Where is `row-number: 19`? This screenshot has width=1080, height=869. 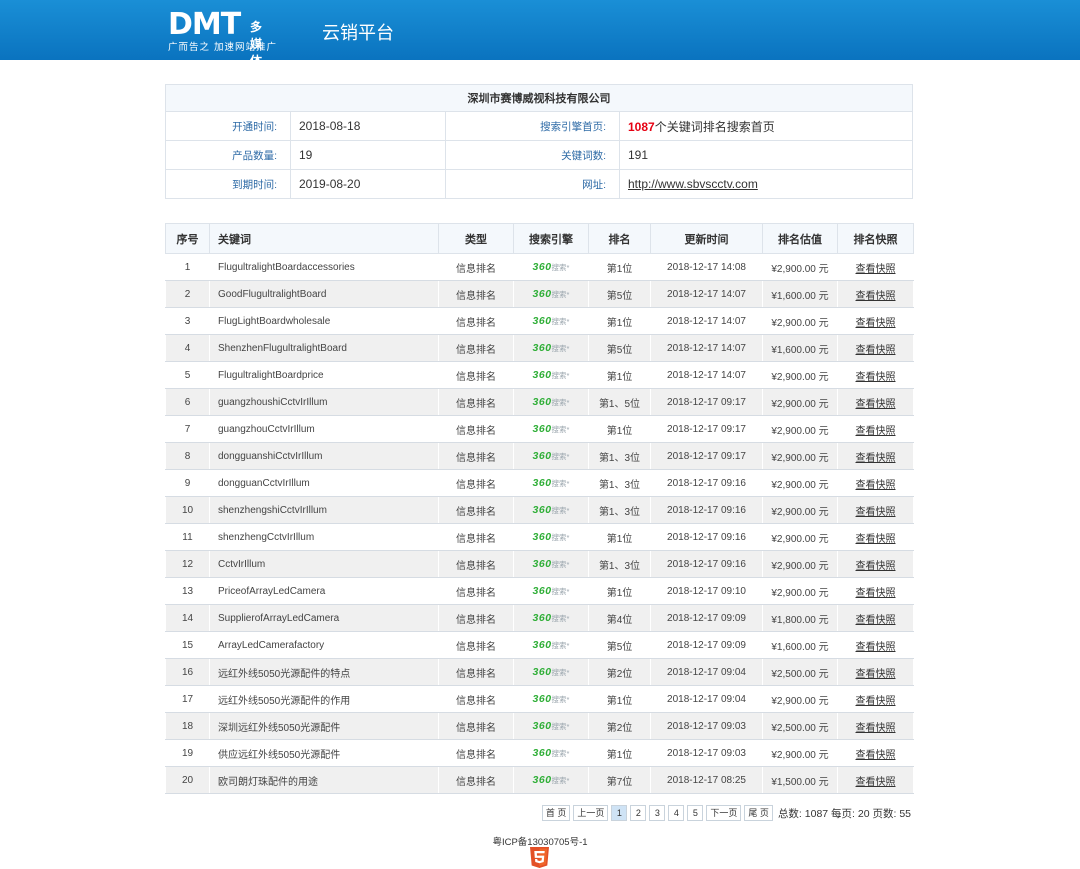
row-number: 19 is located at coordinates (187, 753).